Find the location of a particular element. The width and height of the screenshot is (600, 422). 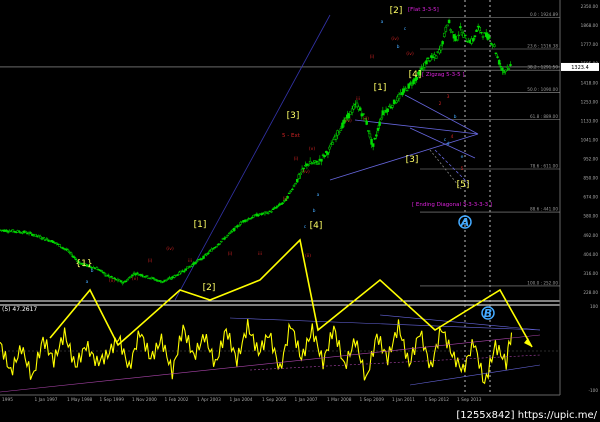

y-tick-label: 1777.00 is located at coordinates (590, 44).